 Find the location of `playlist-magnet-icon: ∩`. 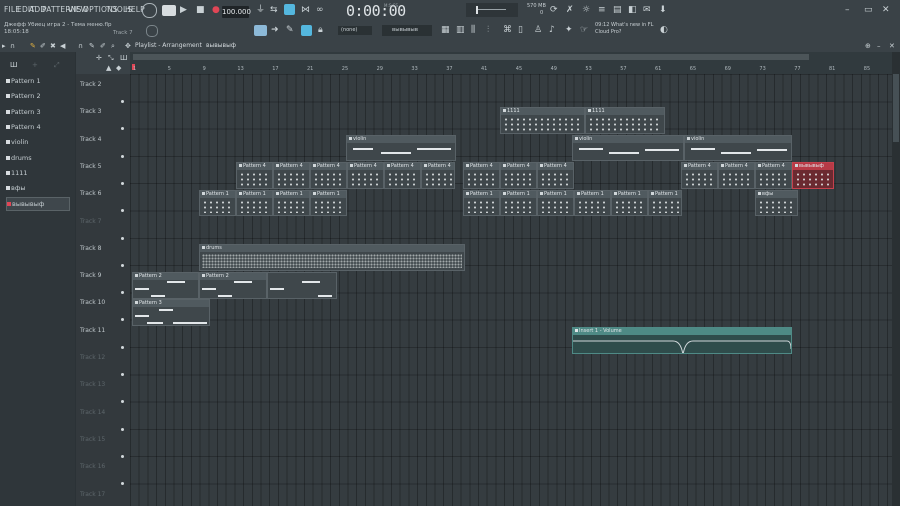

playlist-magnet-icon: ∩ is located at coordinates (80, 46).